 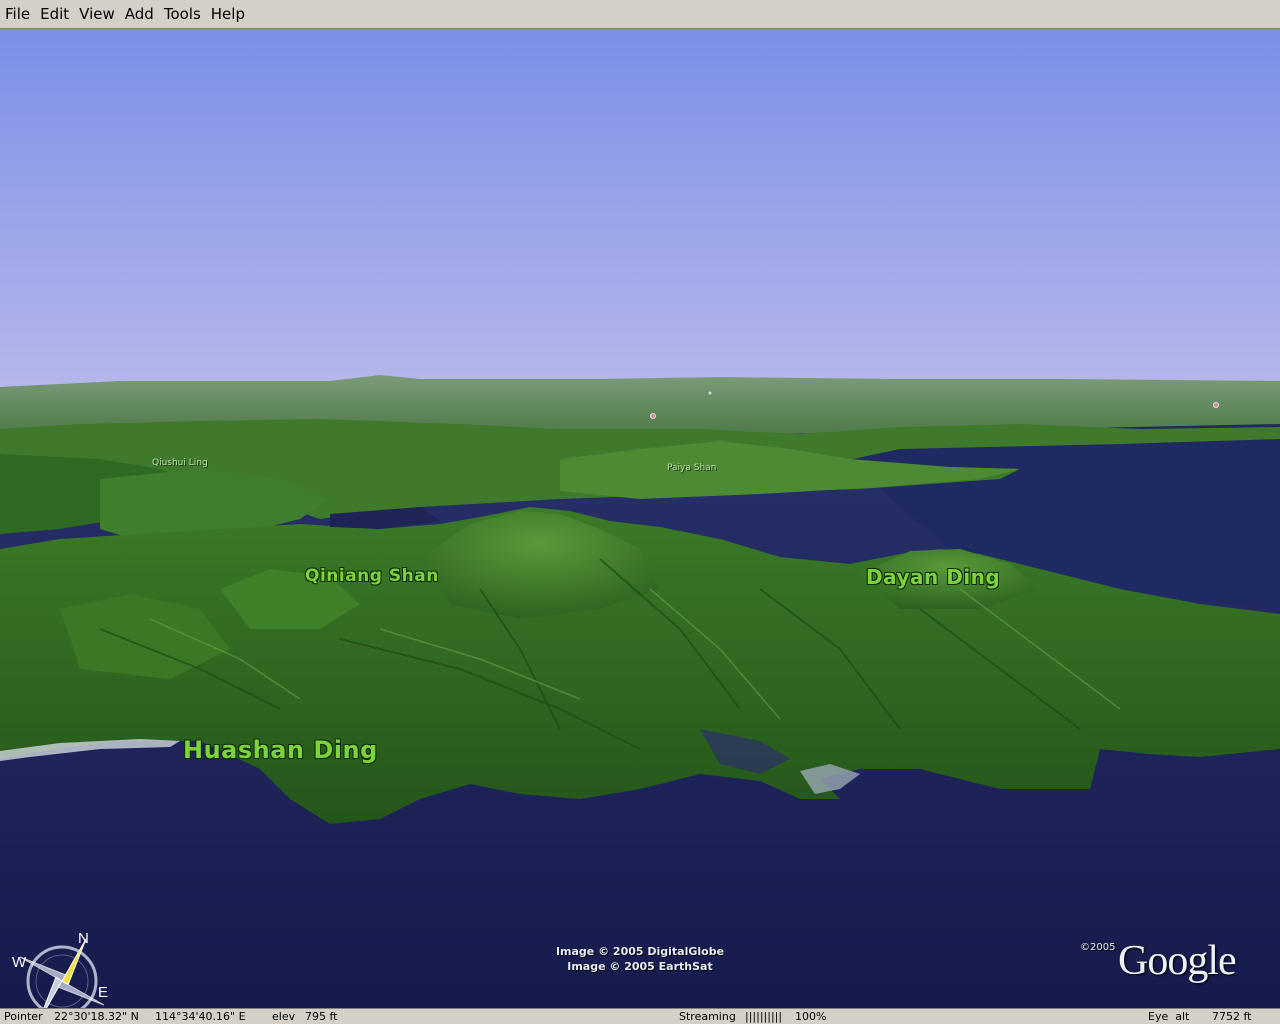 What do you see at coordinates (180, 463) in the screenshot?
I see `label-qiushui-ling: Qiushui Ling` at bounding box center [180, 463].